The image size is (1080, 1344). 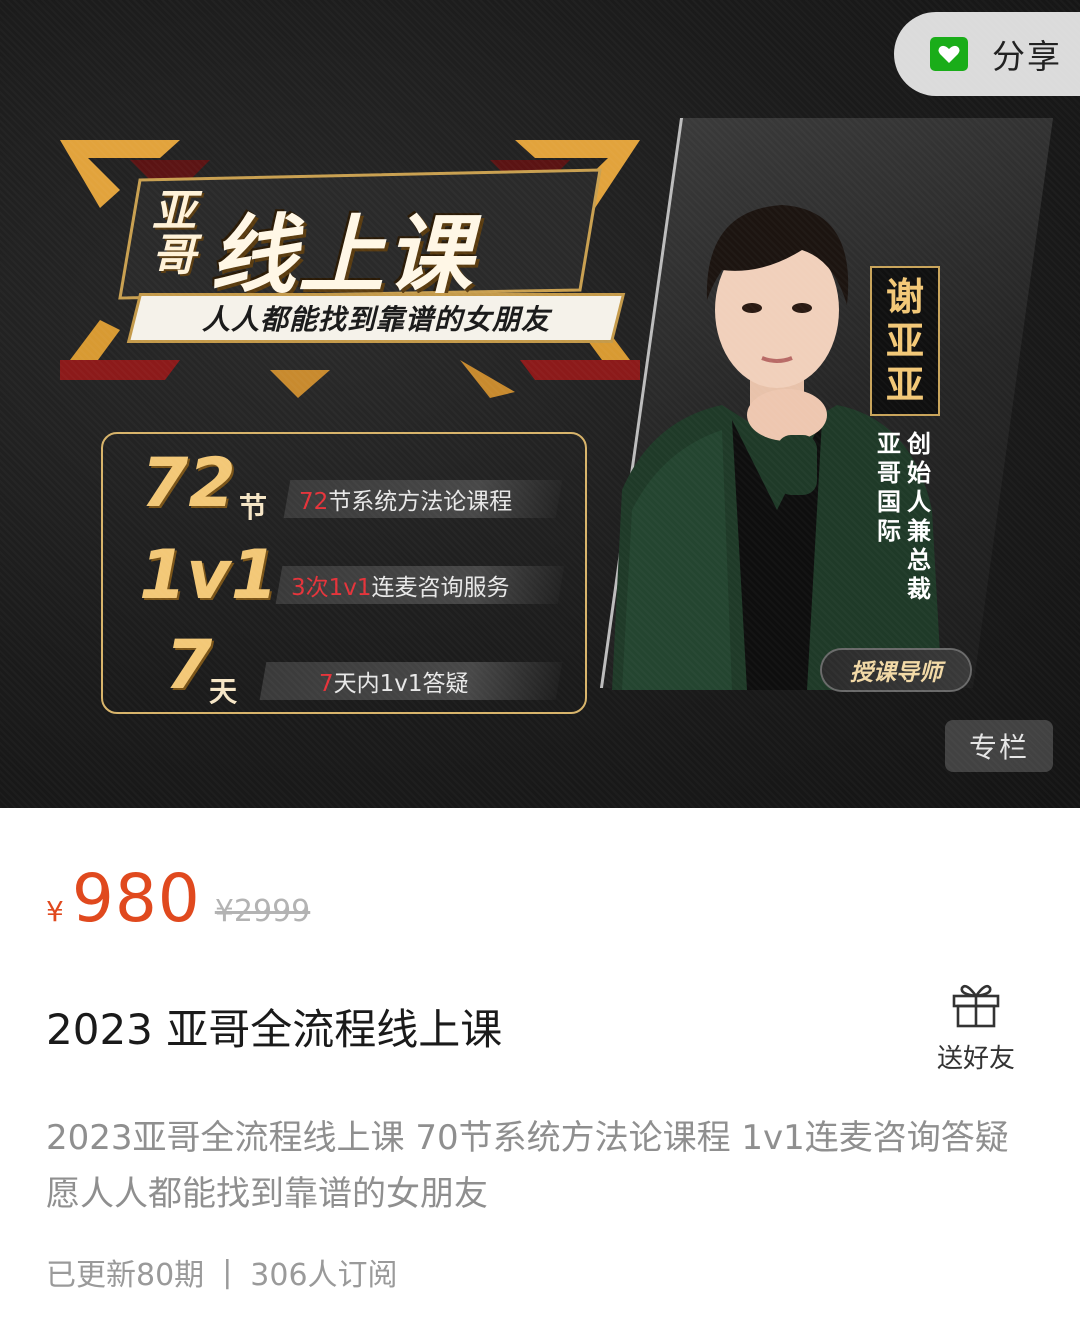 What do you see at coordinates (324, 1275) in the screenshot?
I see `subscriber-count: 306人订阅` at bounding box center [324, 1275].